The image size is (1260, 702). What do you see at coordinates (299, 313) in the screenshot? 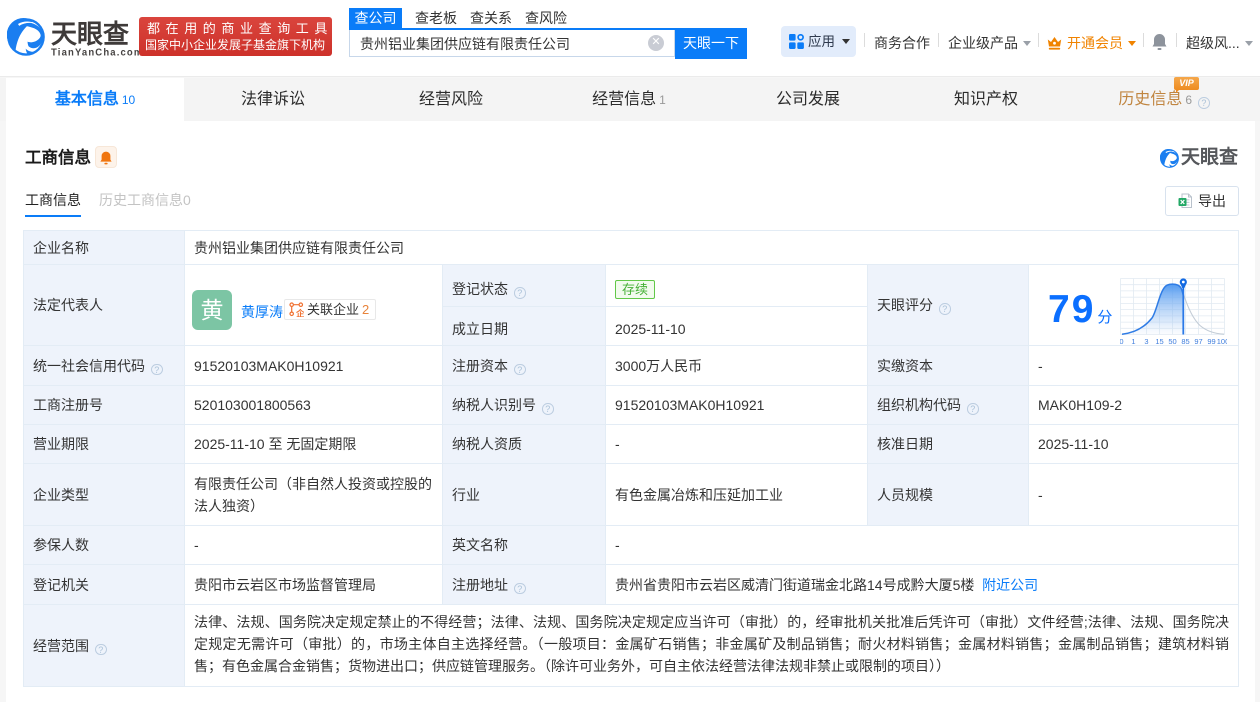
I see `svg-text: 企` at bounding box center [299, 313].